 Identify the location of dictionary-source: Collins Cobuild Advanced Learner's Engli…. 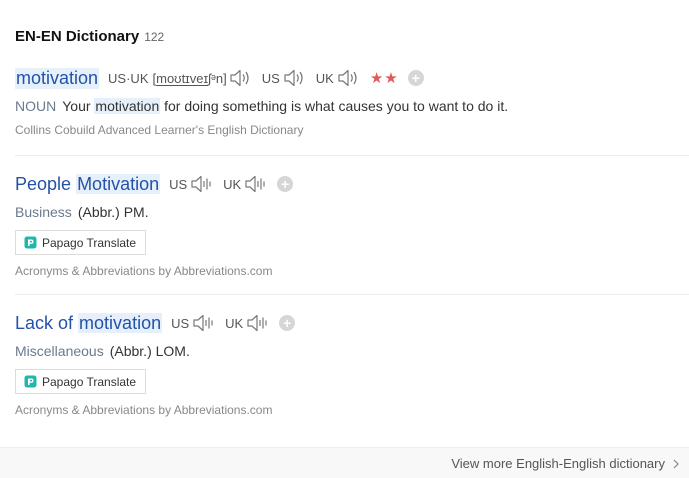
(159, 130).